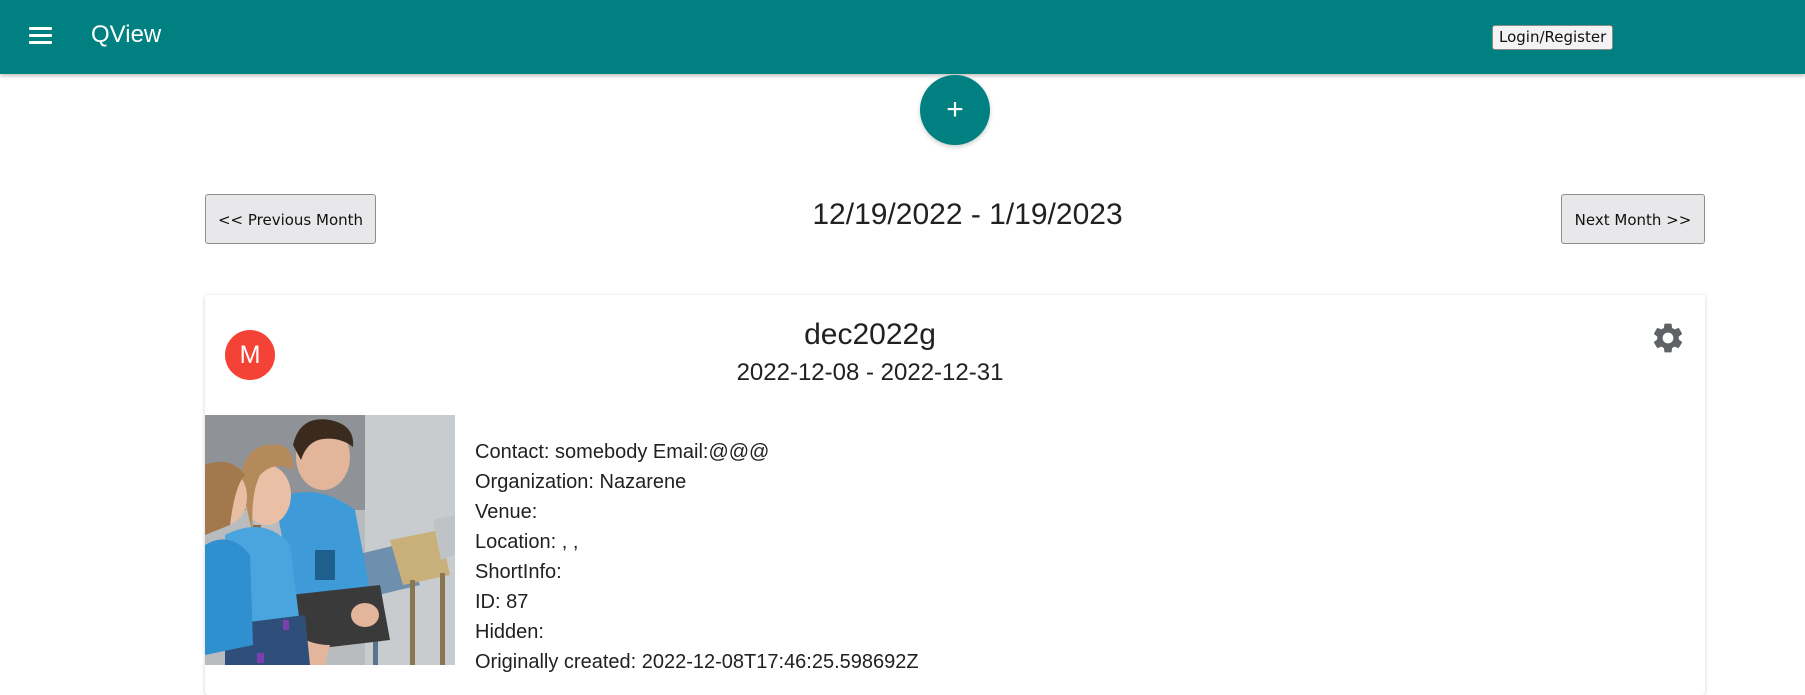  Describe the element at coordinates (41, 37) in the screenshot. I see `menu-icon` at that location.